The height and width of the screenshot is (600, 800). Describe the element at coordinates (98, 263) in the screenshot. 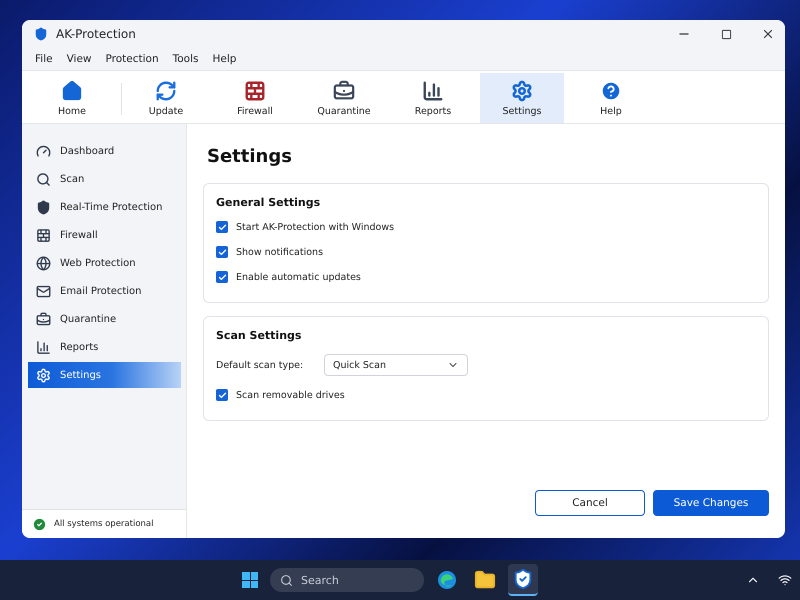

I see `sidebar-item-label: Web Protection` at that location.